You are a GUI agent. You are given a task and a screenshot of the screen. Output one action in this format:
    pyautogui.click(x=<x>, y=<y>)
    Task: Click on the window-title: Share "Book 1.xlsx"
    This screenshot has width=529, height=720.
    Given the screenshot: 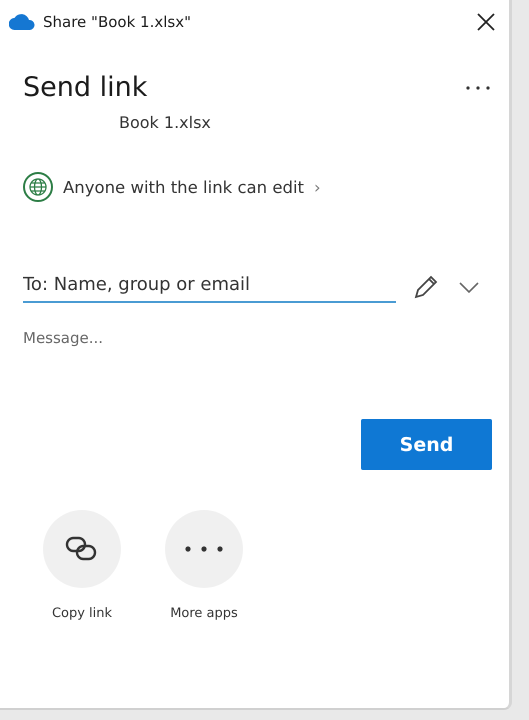 What is the action you would take?
    pyautogui.click(x=117, y=22)
    